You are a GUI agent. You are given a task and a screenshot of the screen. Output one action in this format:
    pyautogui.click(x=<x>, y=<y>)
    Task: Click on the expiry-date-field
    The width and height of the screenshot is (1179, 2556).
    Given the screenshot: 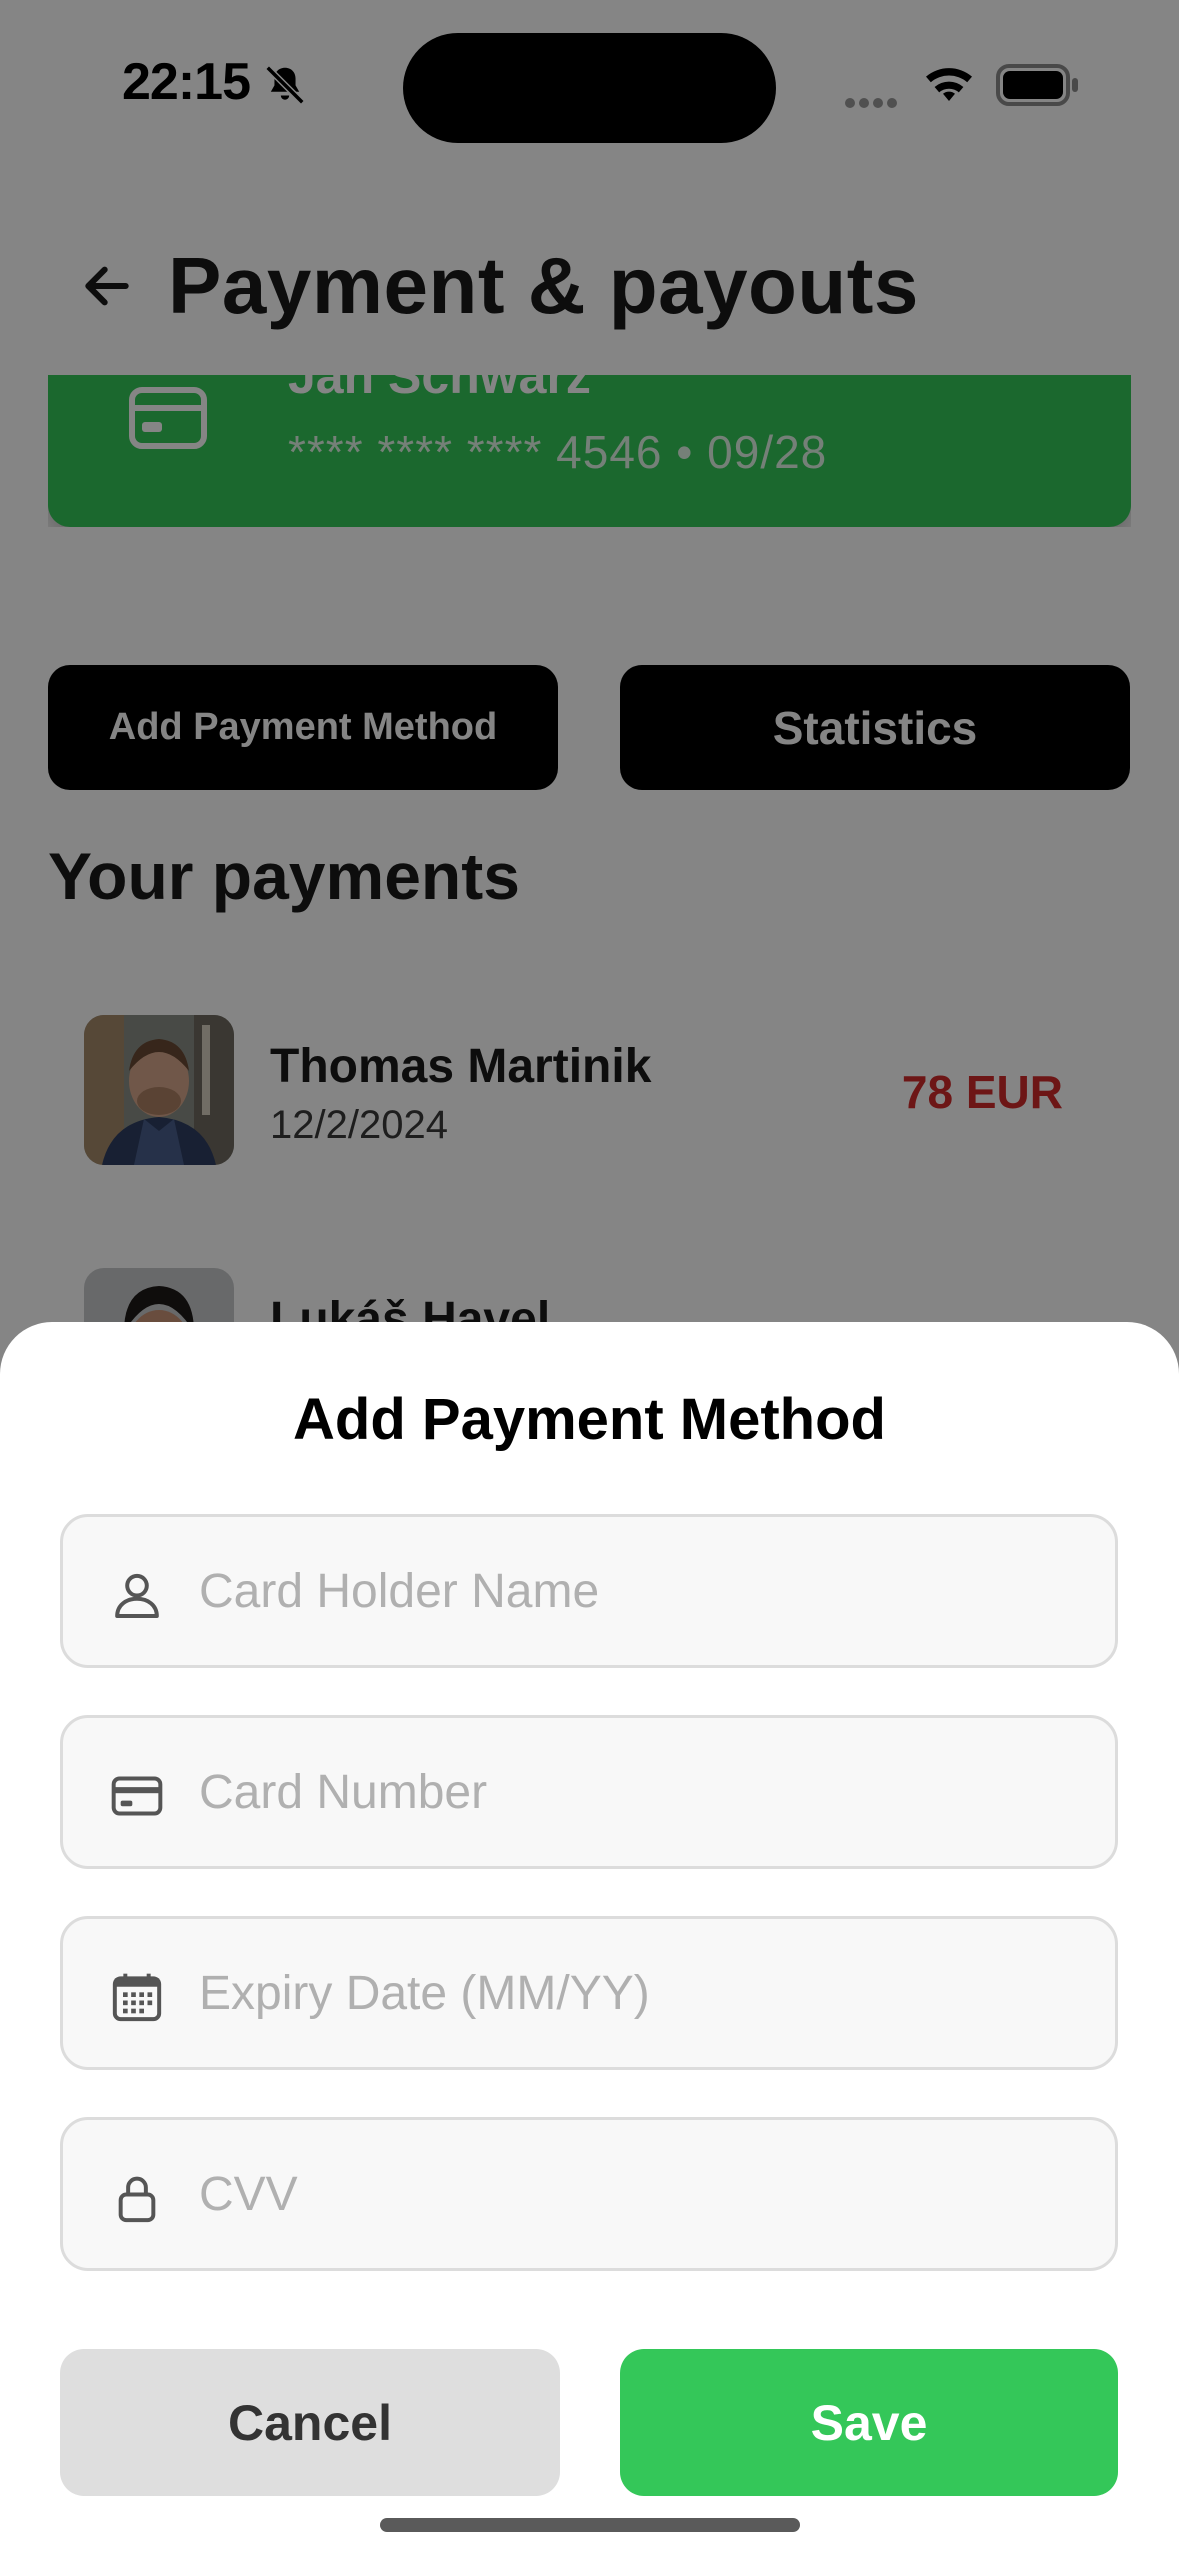 What is the action you would take?
    pyautogui.click(x=589, y=1993)
    